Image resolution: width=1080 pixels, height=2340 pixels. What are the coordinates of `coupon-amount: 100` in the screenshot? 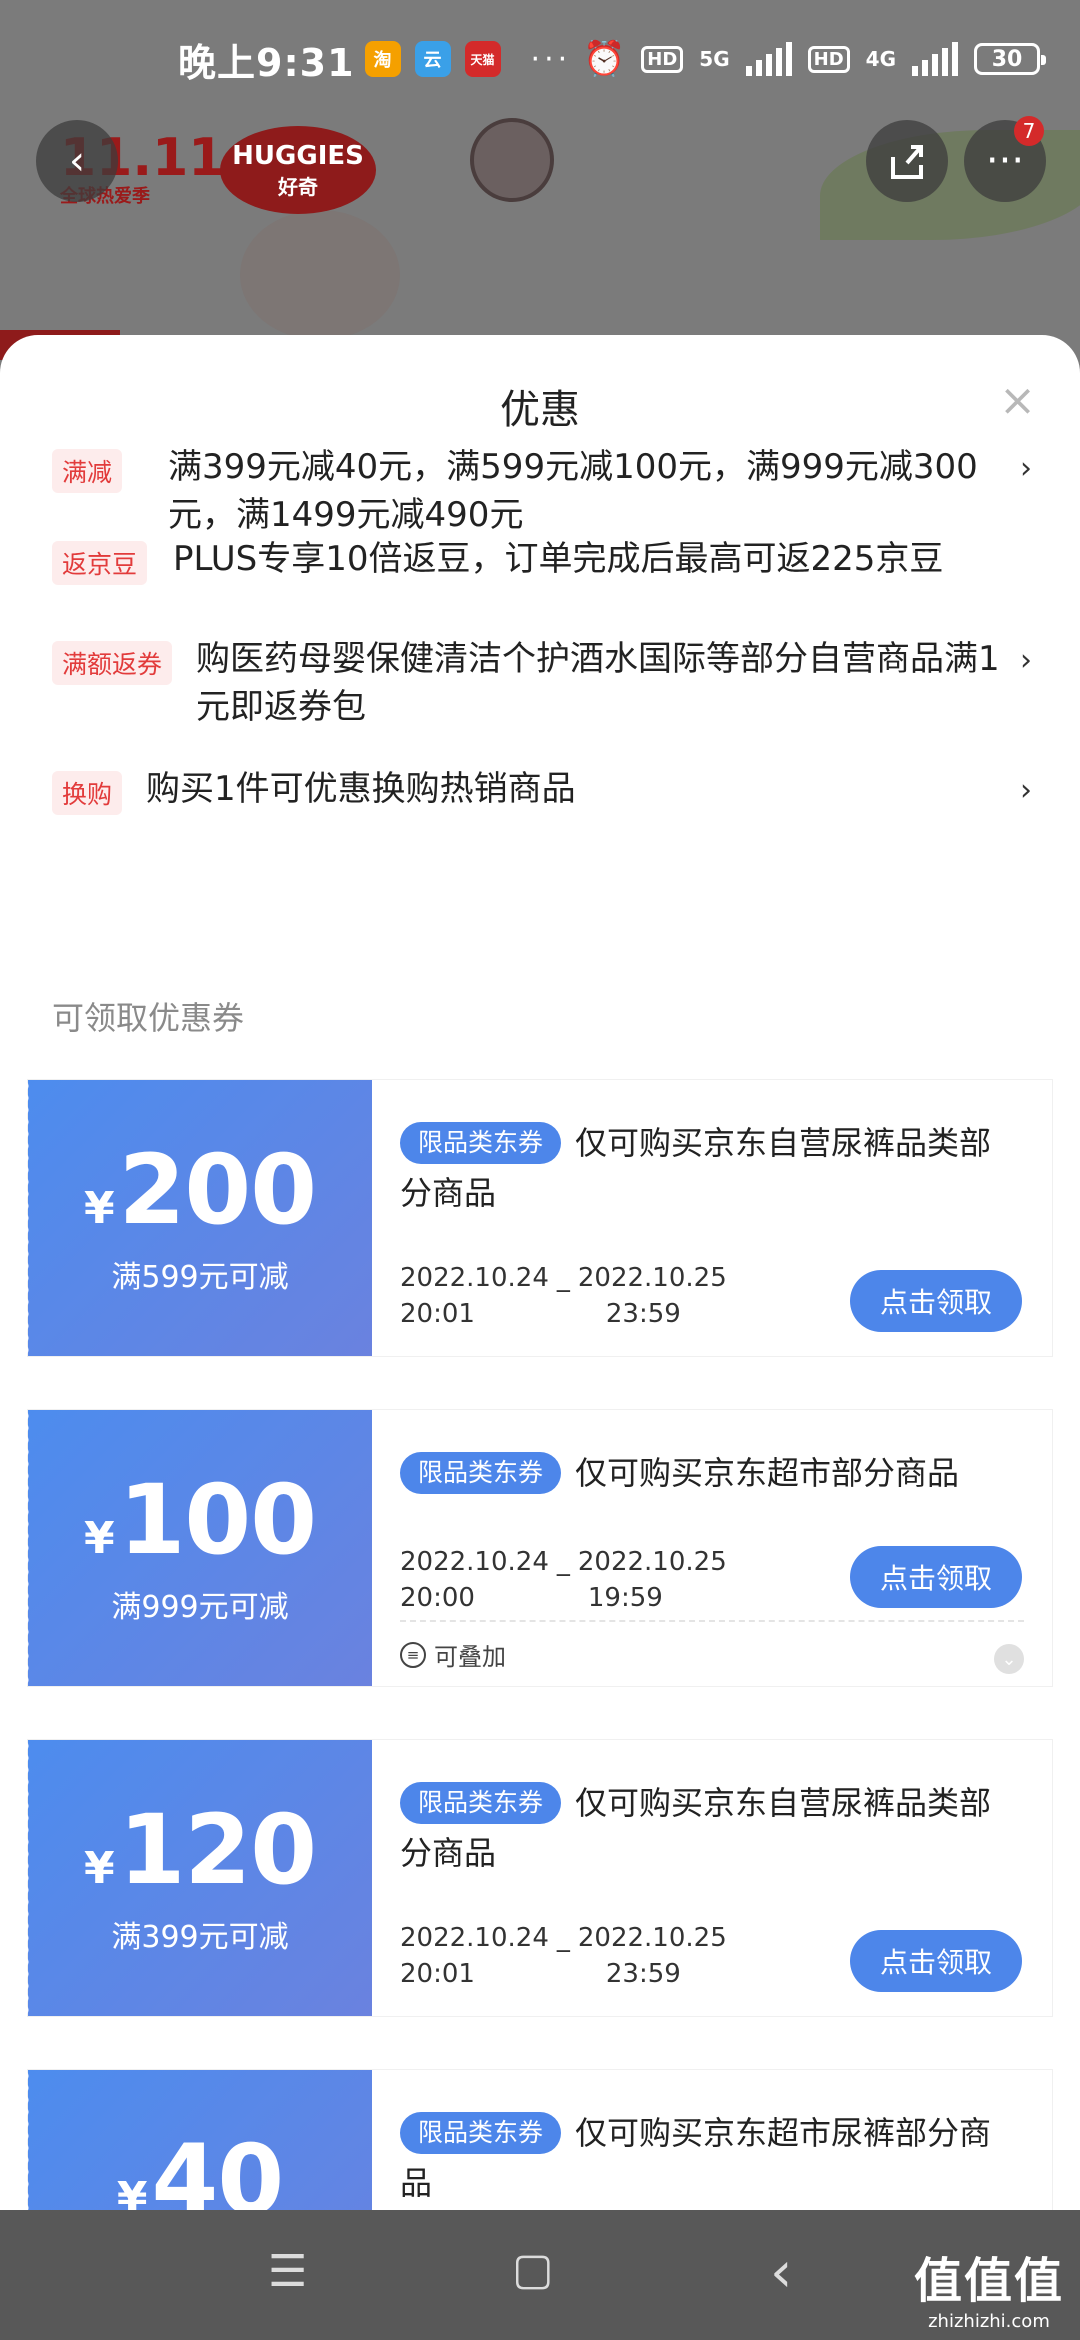 It's located at (217, 1520).